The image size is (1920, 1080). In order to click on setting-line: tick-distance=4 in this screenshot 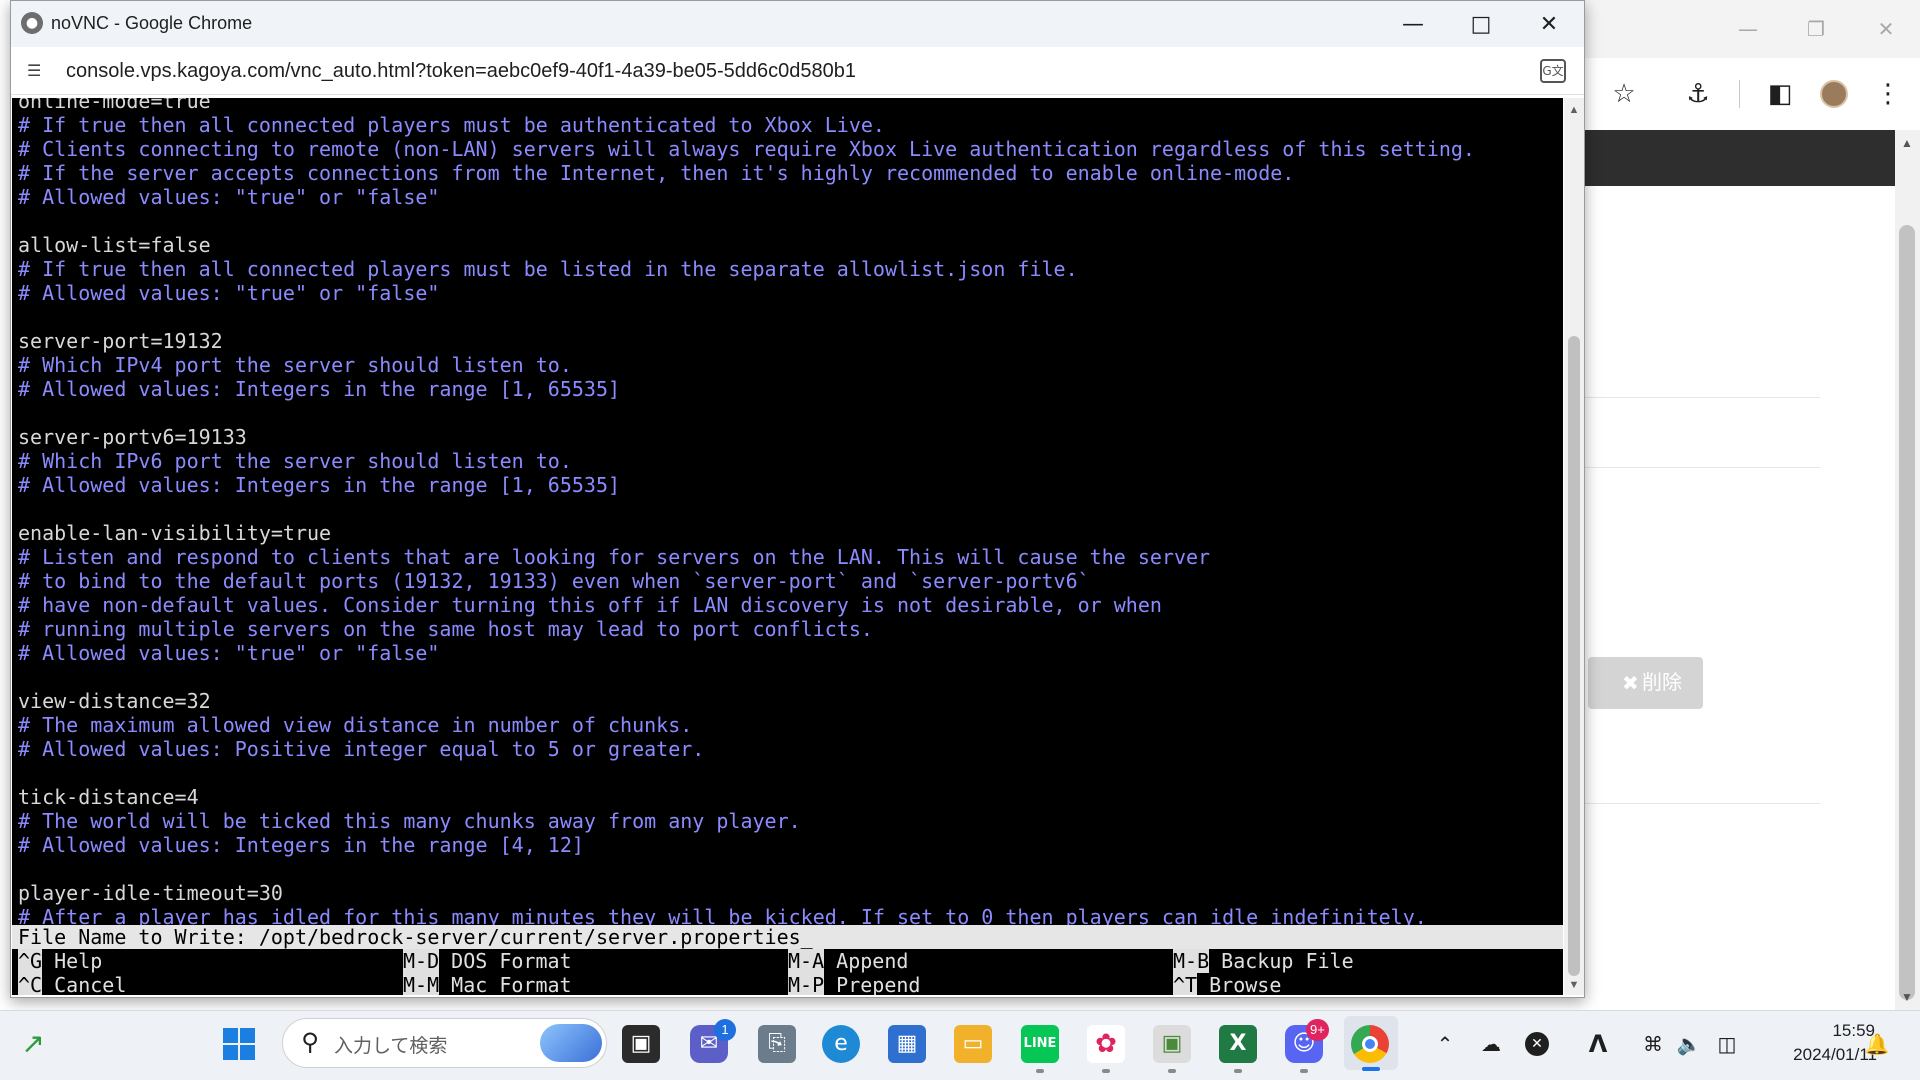, I will do `click(108, 797)`.